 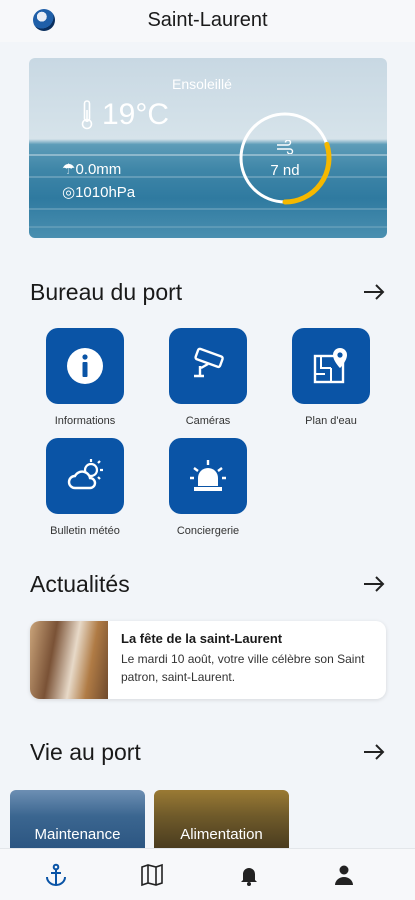 I want to click on tile-bulletin-meteo, so click(x=85, y=476).